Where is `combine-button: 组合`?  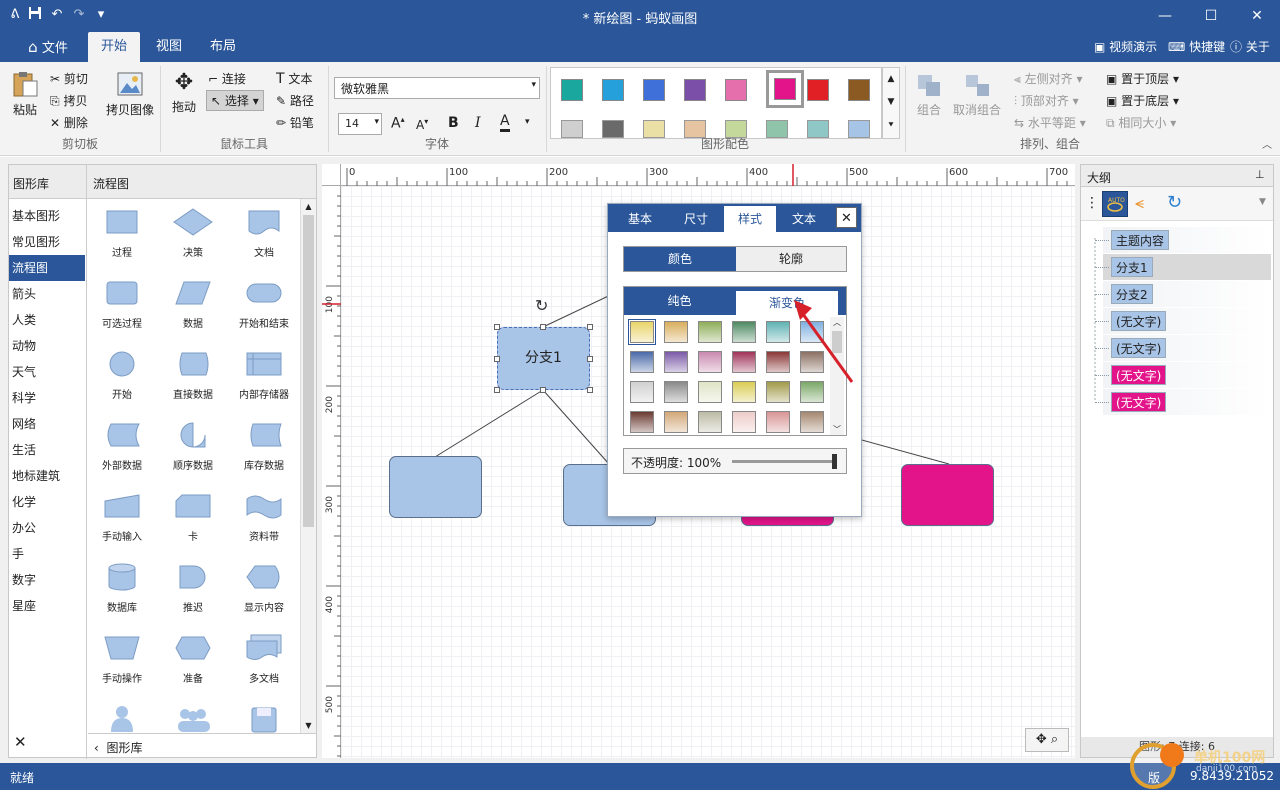
combine-button: 组合 is located at coordinates (929, 95).